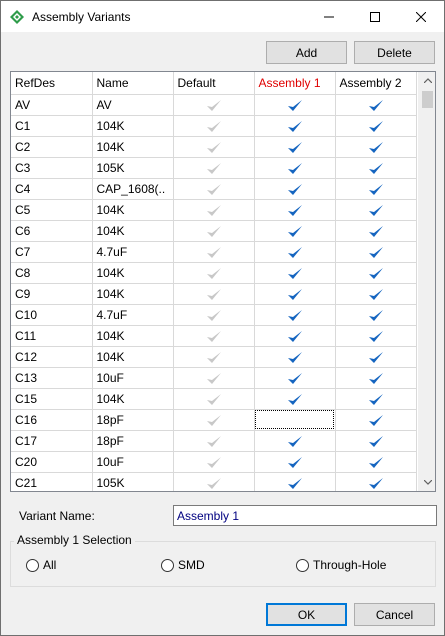 The width and height of the screenshot is (445, 636). I want to click on scroll-thumb, so click(427, 99).